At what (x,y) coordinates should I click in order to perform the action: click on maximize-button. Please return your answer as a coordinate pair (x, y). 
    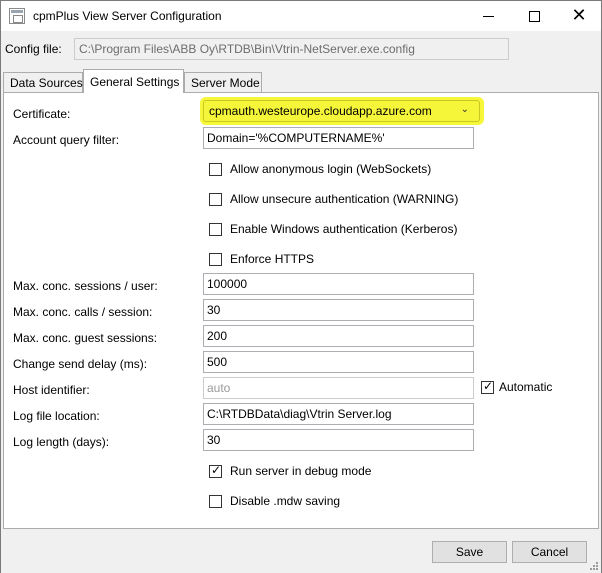
    Looking at the image, I should click on (534, 16).